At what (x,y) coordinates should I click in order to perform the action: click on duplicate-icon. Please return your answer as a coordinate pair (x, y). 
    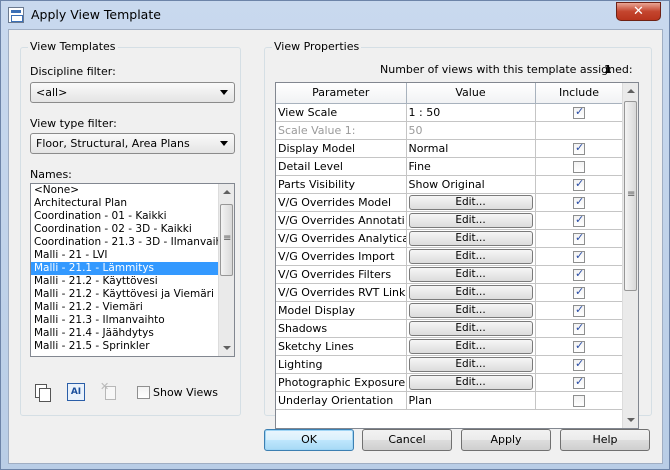
    Looking at the image, I should click on (42, 392).